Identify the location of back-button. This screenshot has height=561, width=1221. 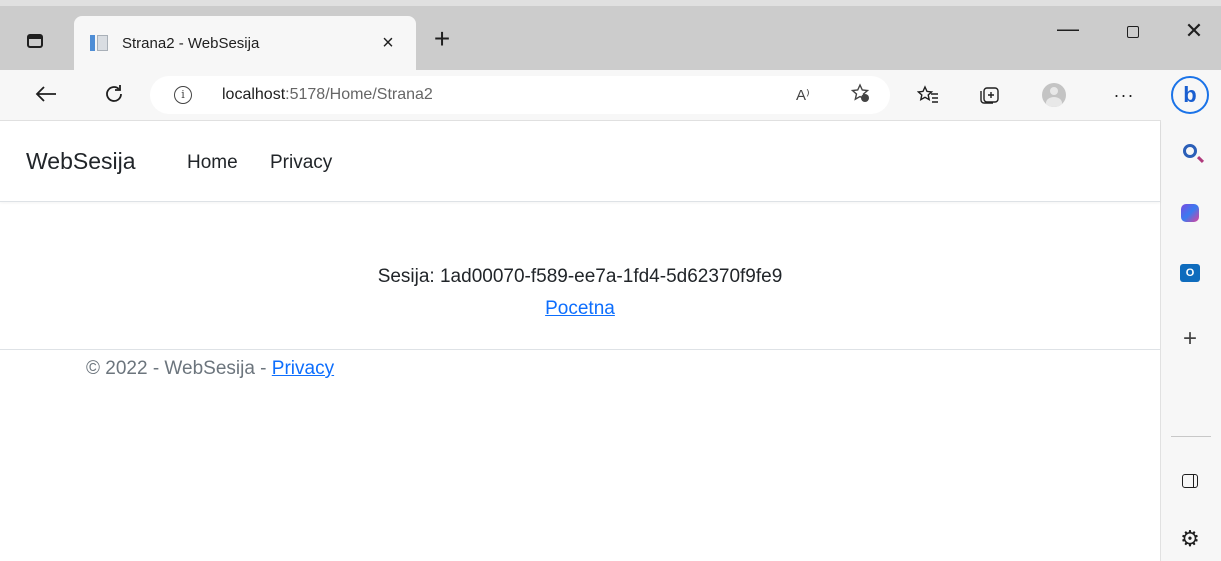
(46, 94).